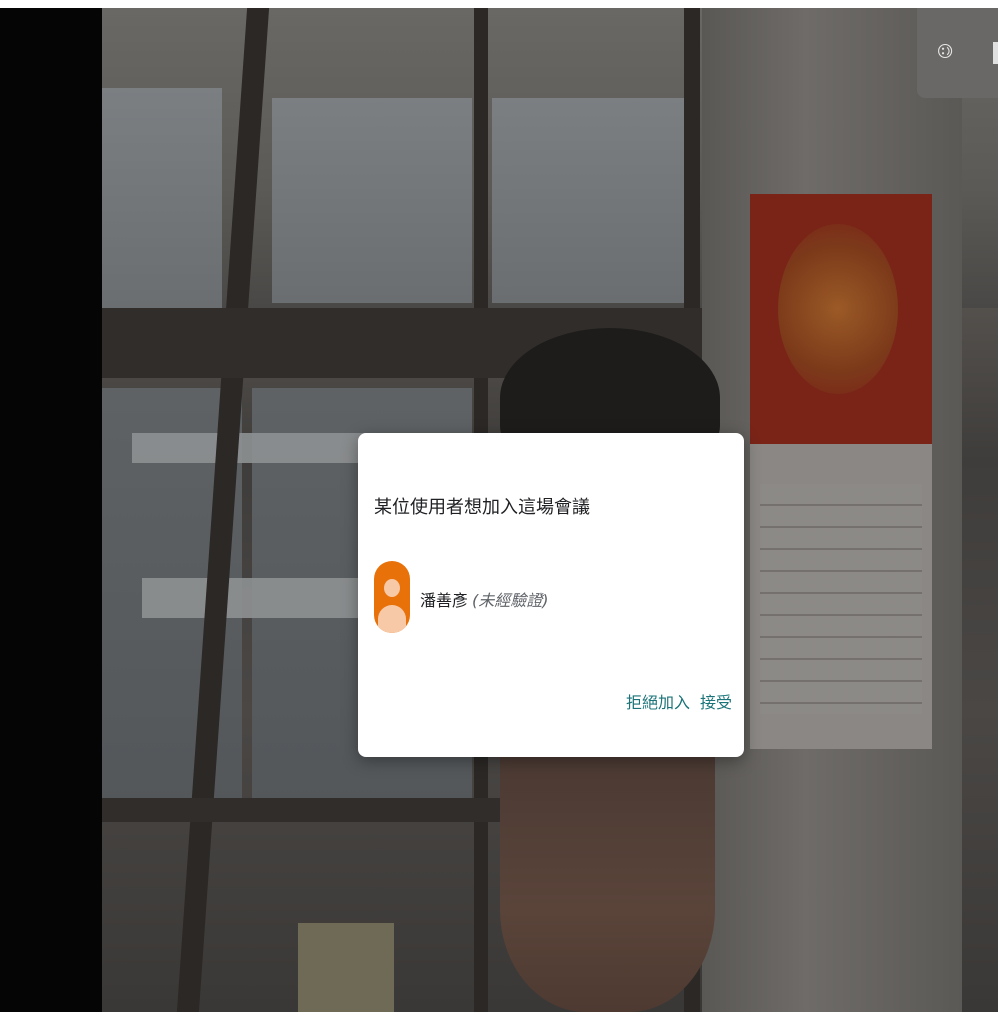 The height and width of the screenshot is (1017, 998). I want to click on participants-panel-toggle: ☺, so click(957, 53).